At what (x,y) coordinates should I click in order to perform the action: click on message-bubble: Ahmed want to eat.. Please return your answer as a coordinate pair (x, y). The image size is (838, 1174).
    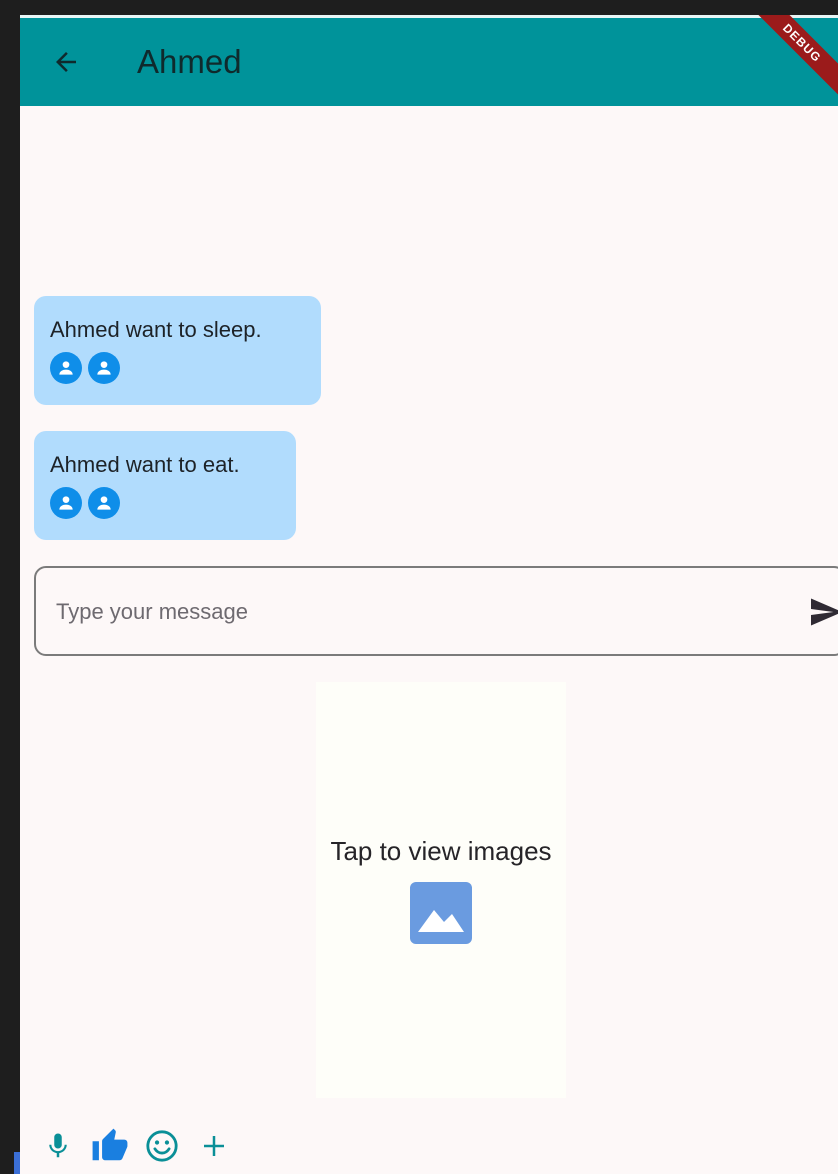
    Looking at the image, I should click on (165, 485).